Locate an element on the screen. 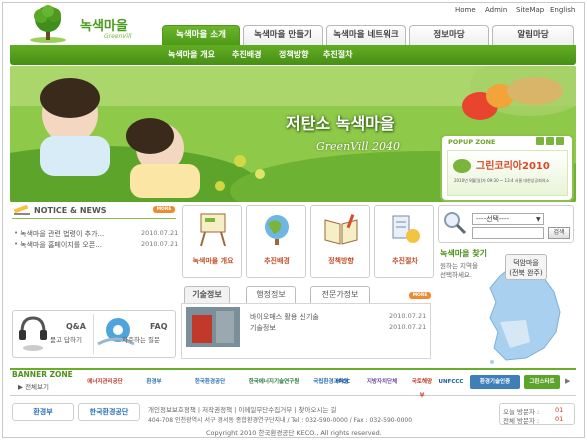 This screenshot has height=440, width=587. banner-next-icon: ▶ is located at coordinates (567, 381).